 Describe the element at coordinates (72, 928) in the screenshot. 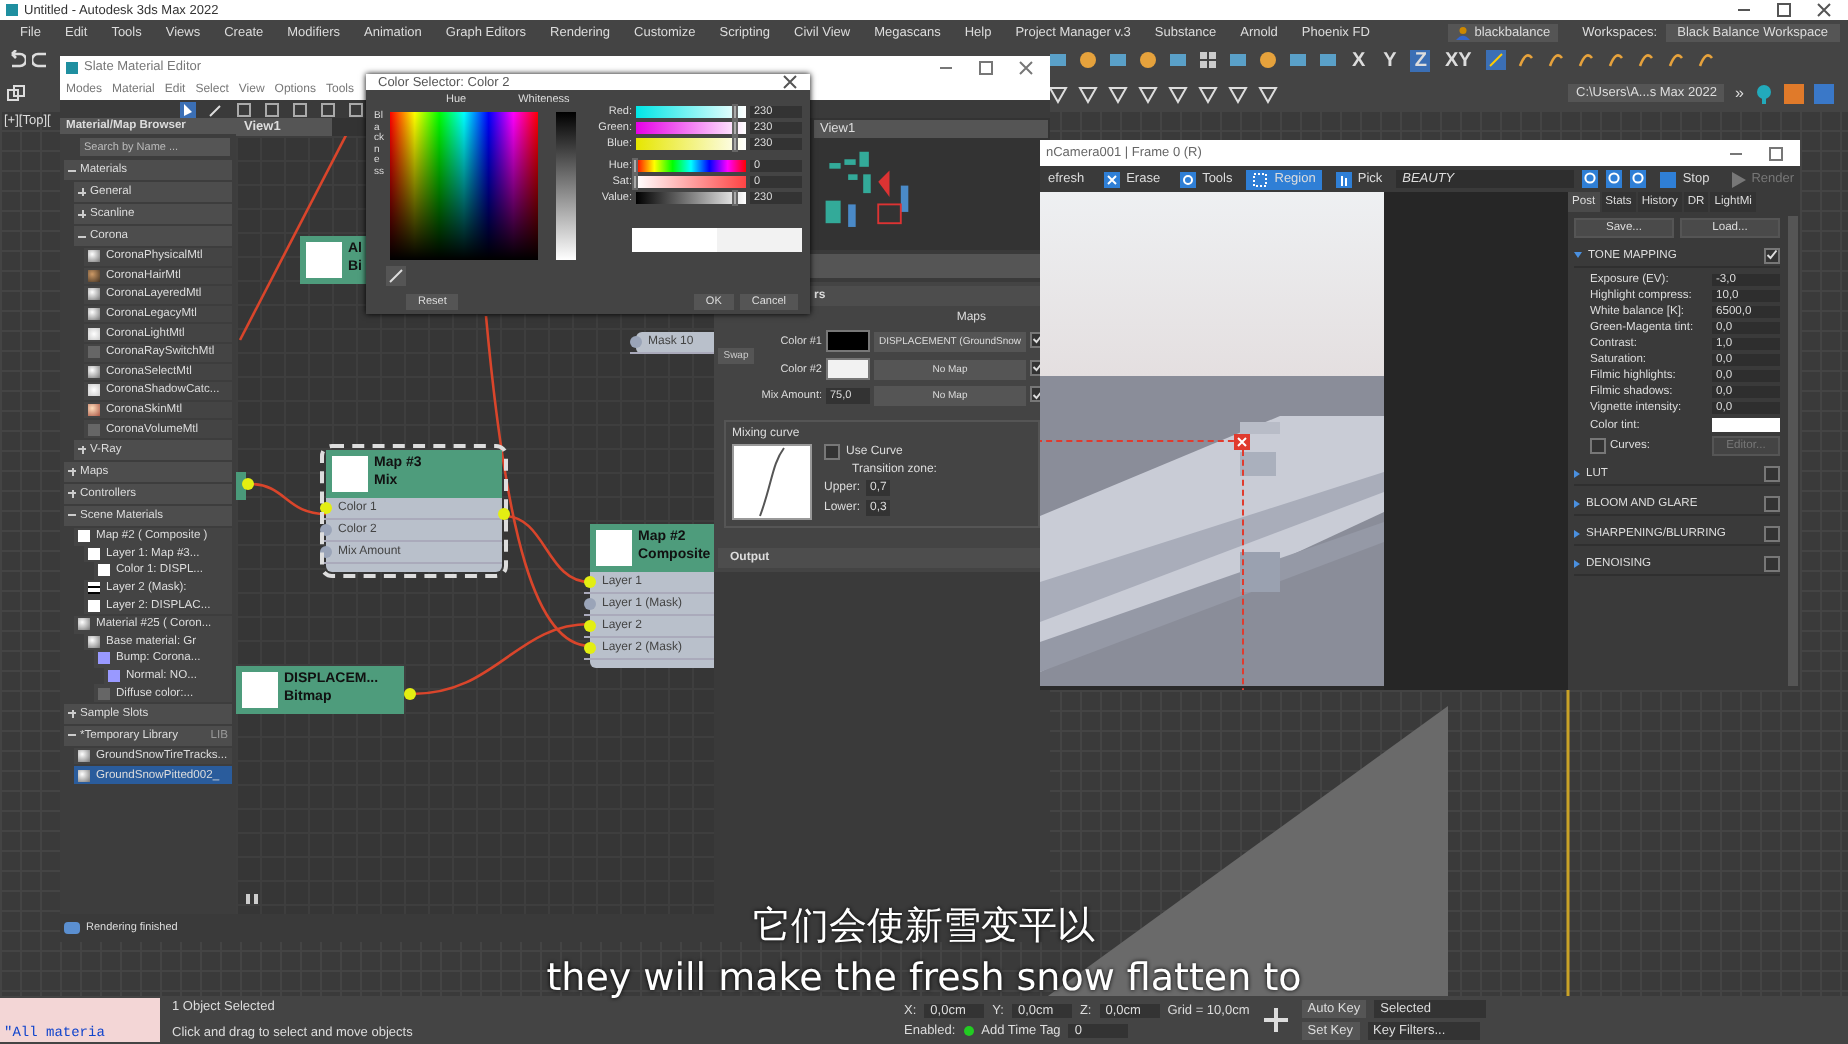

I see `teapot-icon` at that location.